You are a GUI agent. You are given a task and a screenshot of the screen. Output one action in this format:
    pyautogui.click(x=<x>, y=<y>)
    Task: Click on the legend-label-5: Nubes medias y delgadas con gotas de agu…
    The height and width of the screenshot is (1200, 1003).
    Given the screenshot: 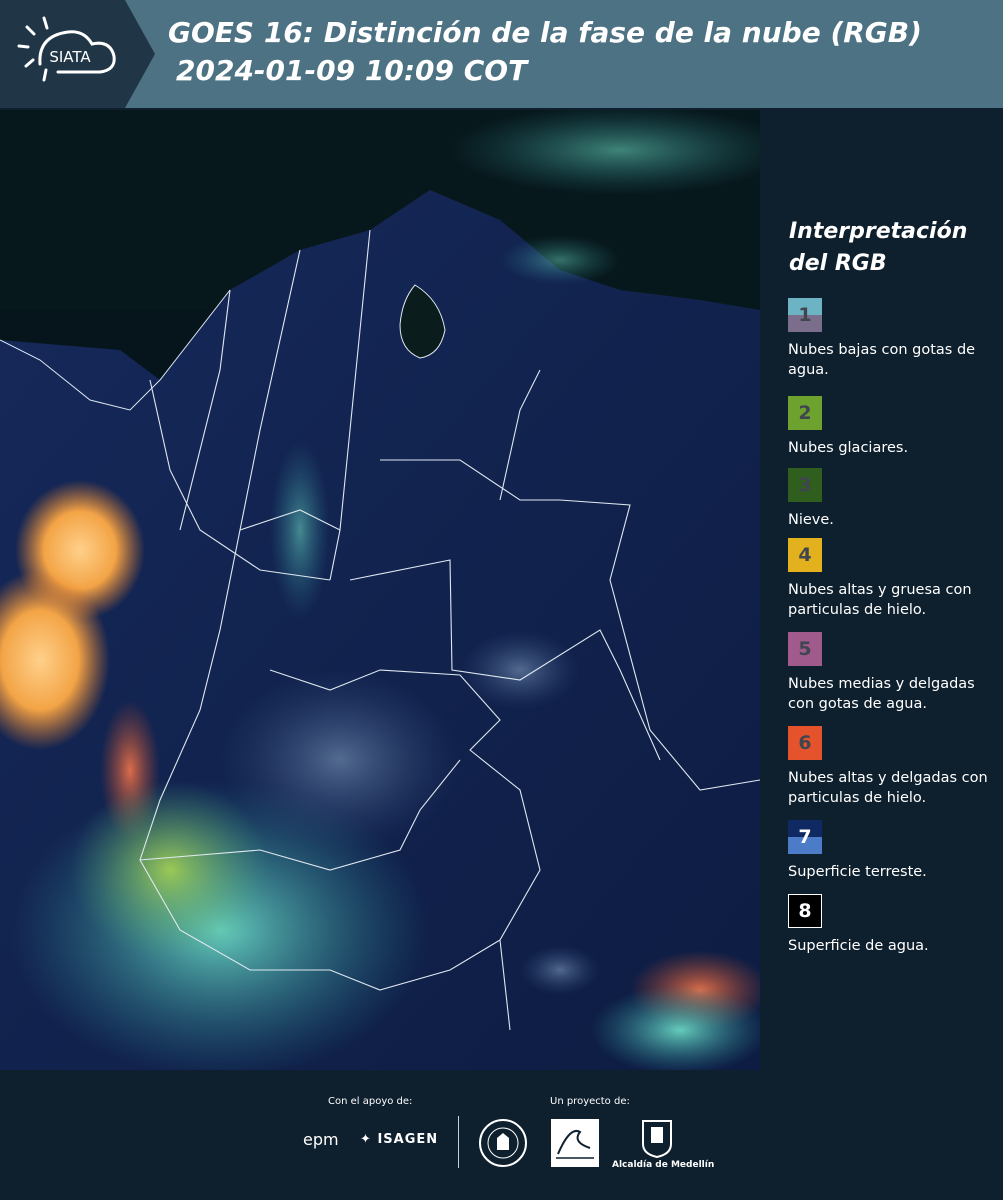 What is the action you would take?
    pyautogui.click(x=881, y=694)
    